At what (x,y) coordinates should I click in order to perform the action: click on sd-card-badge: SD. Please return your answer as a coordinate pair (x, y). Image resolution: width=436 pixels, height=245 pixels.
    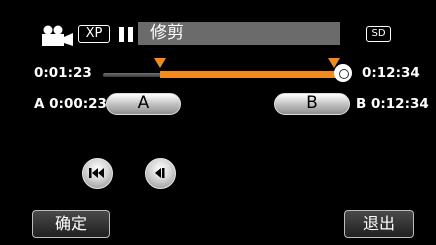
    Looking at the image, I should click on (378, 34).